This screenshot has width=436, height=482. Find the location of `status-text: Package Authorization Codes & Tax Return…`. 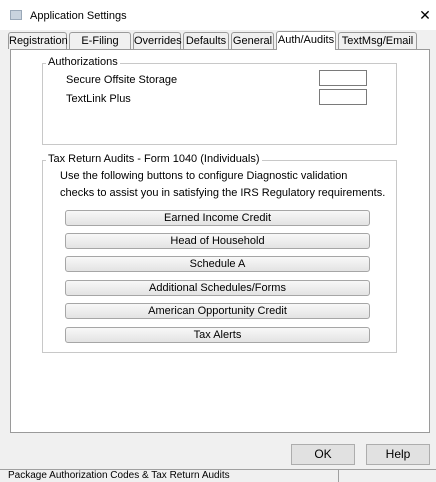

status-text: Package Authorization Codes & Tax Return… is located at coordinates (119, 475).